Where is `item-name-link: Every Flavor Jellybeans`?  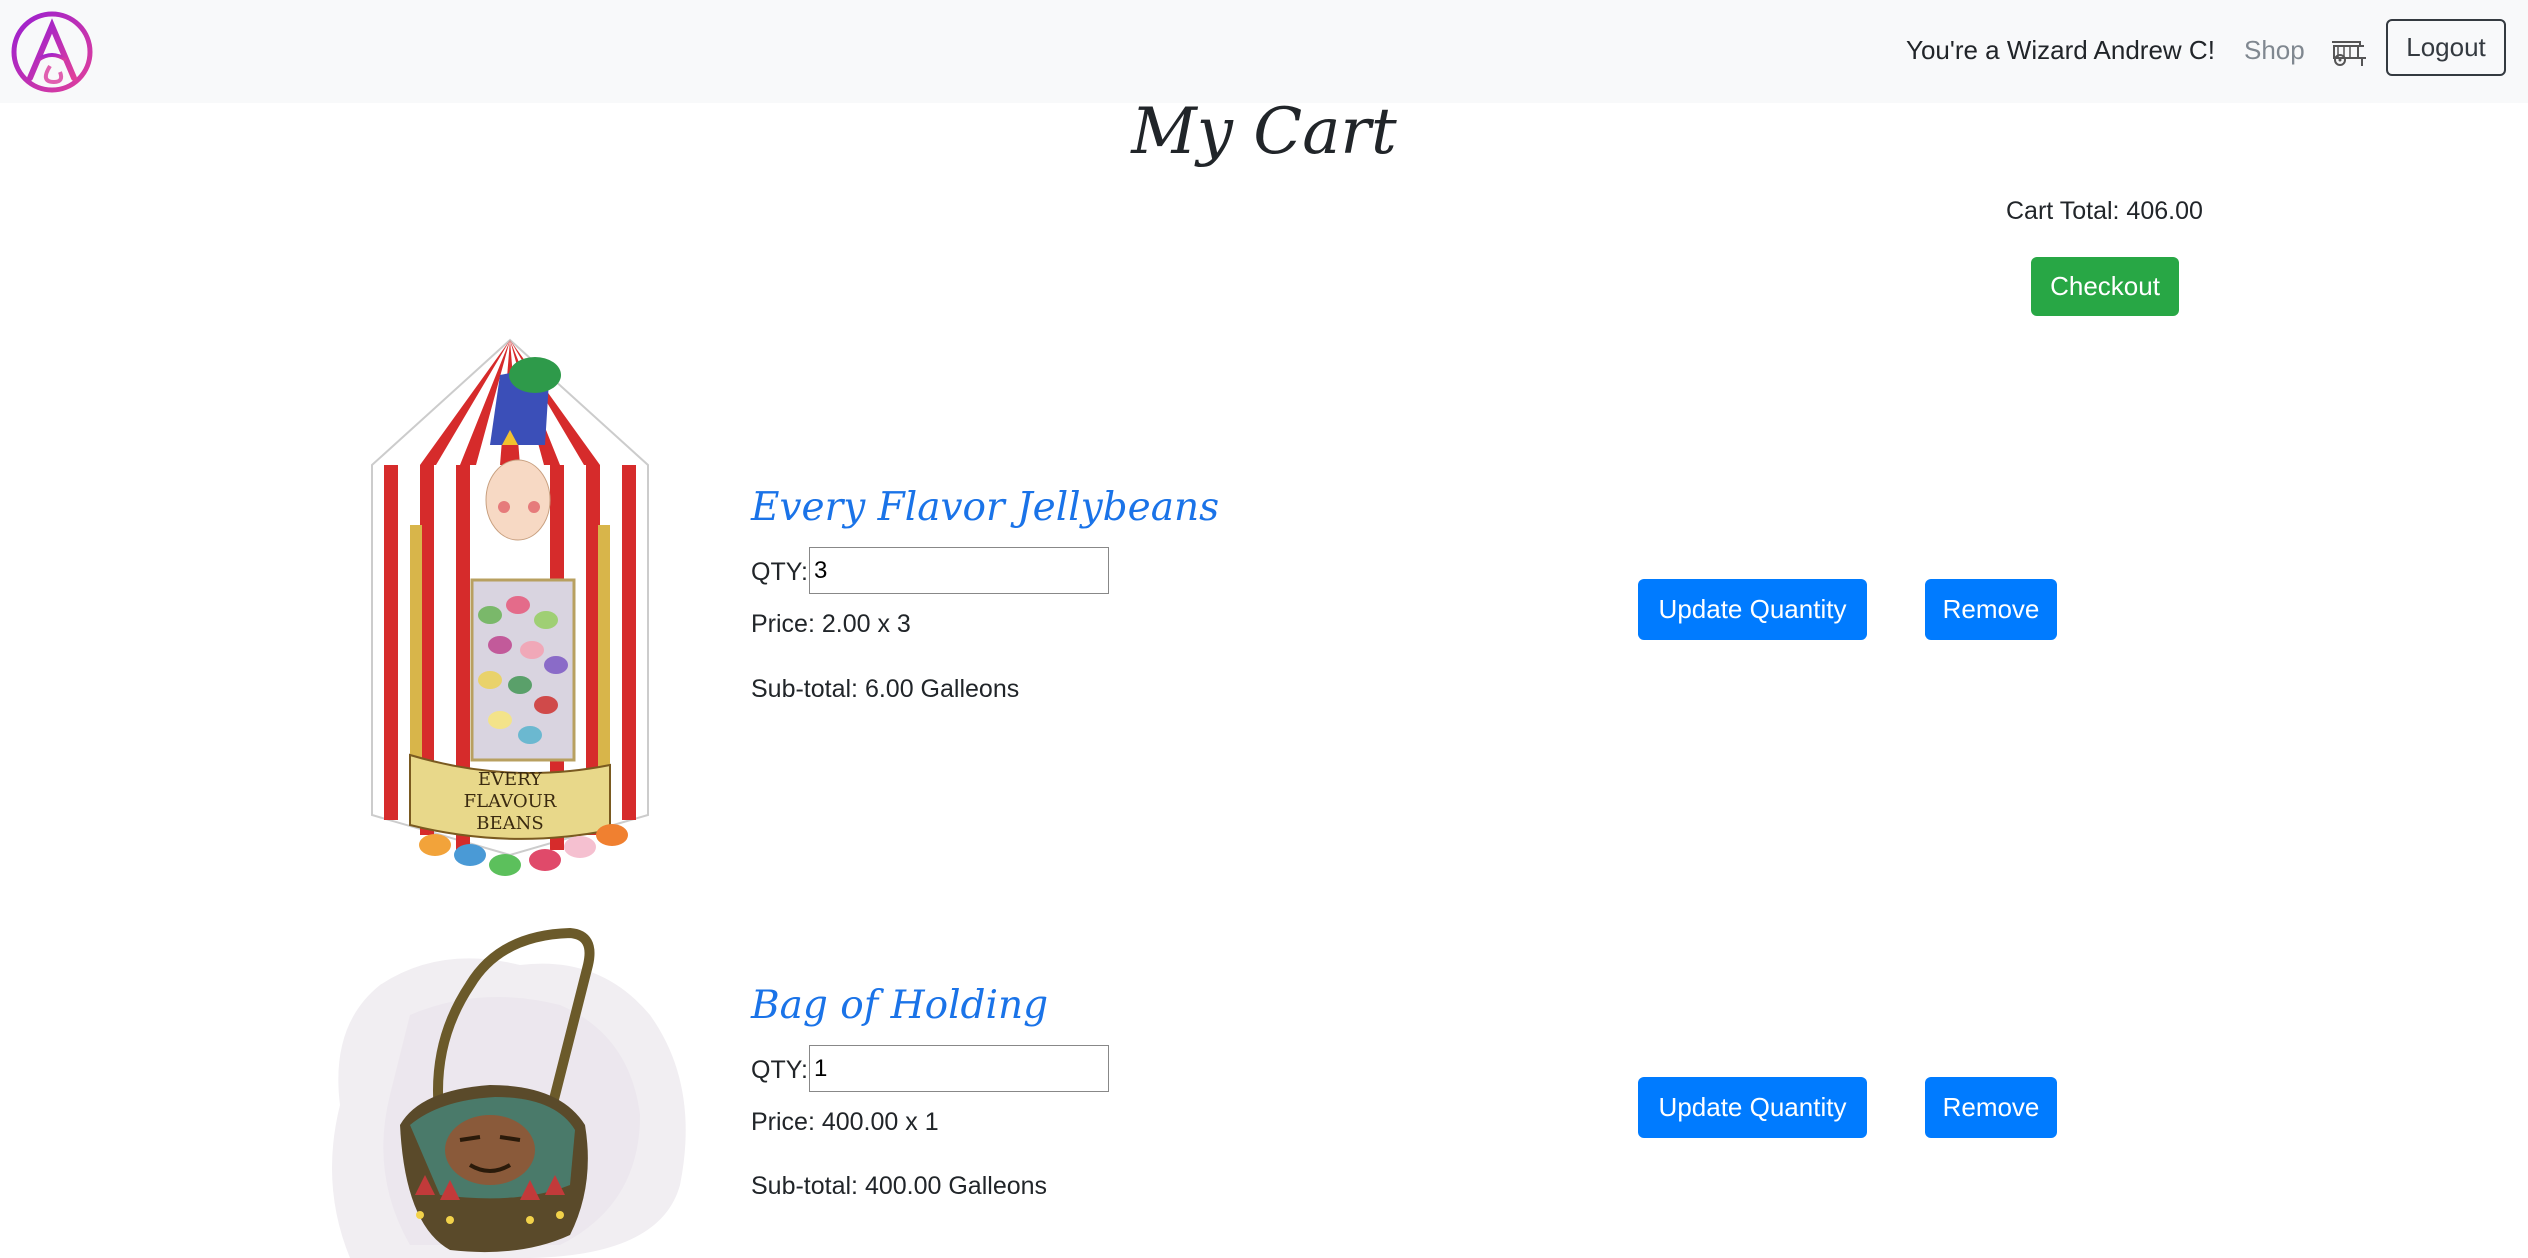 item-name-link: Every Flavor Jellybeans is located at coordinates (985, 507).